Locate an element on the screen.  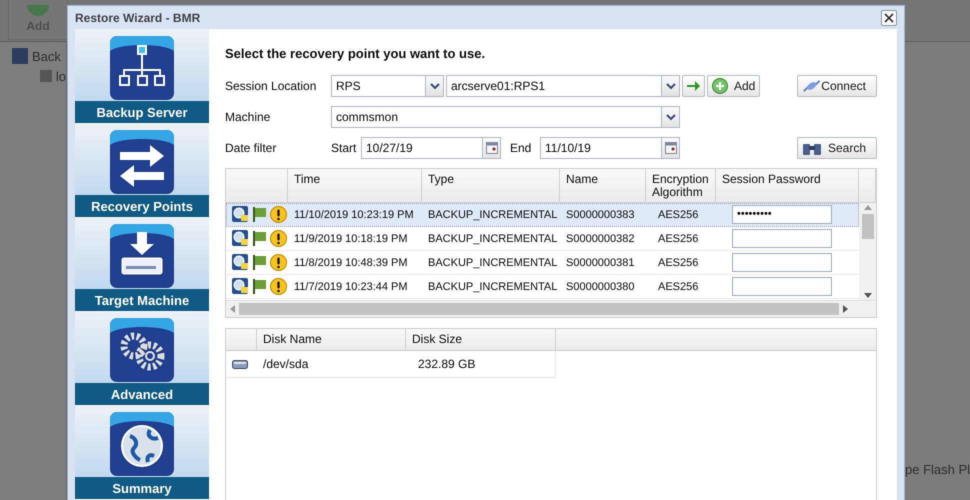
disk-drive-icon is located at coordinates (240, 364).